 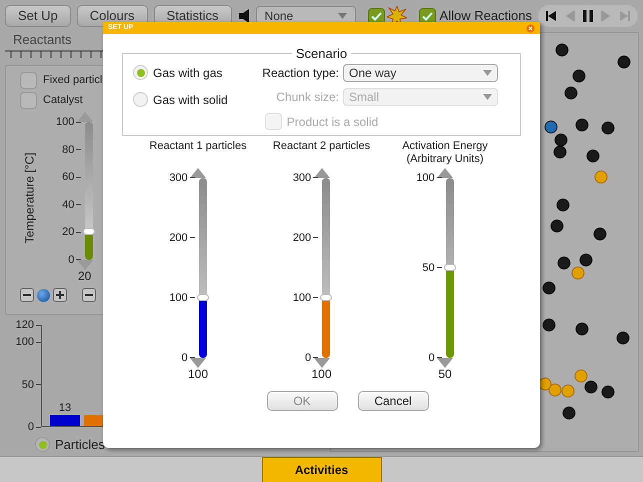 I want to click on tick-label: 80, so click(x=68, y=149).